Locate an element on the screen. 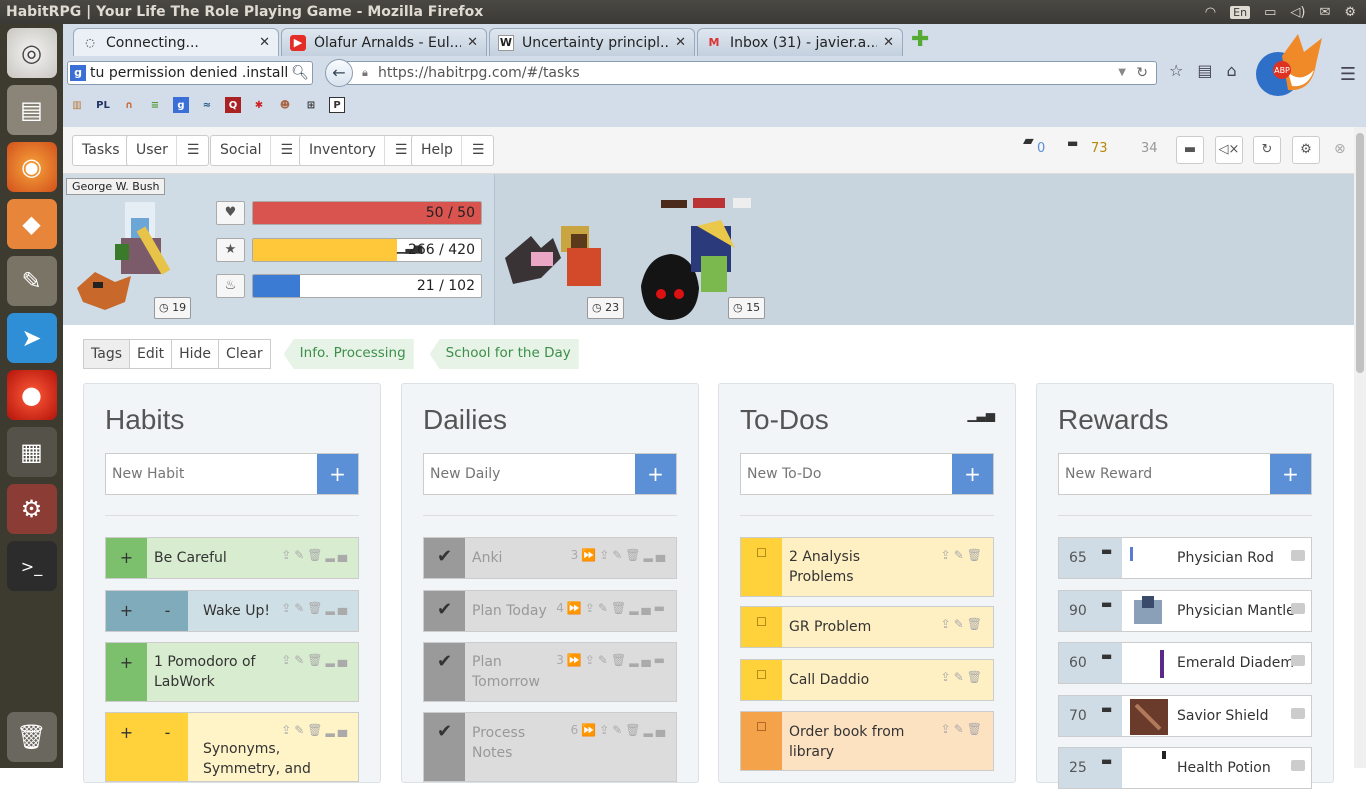 This screenshot has width=1366, height=789. daily-label: Plan Today is located at coordinates (509, 611).